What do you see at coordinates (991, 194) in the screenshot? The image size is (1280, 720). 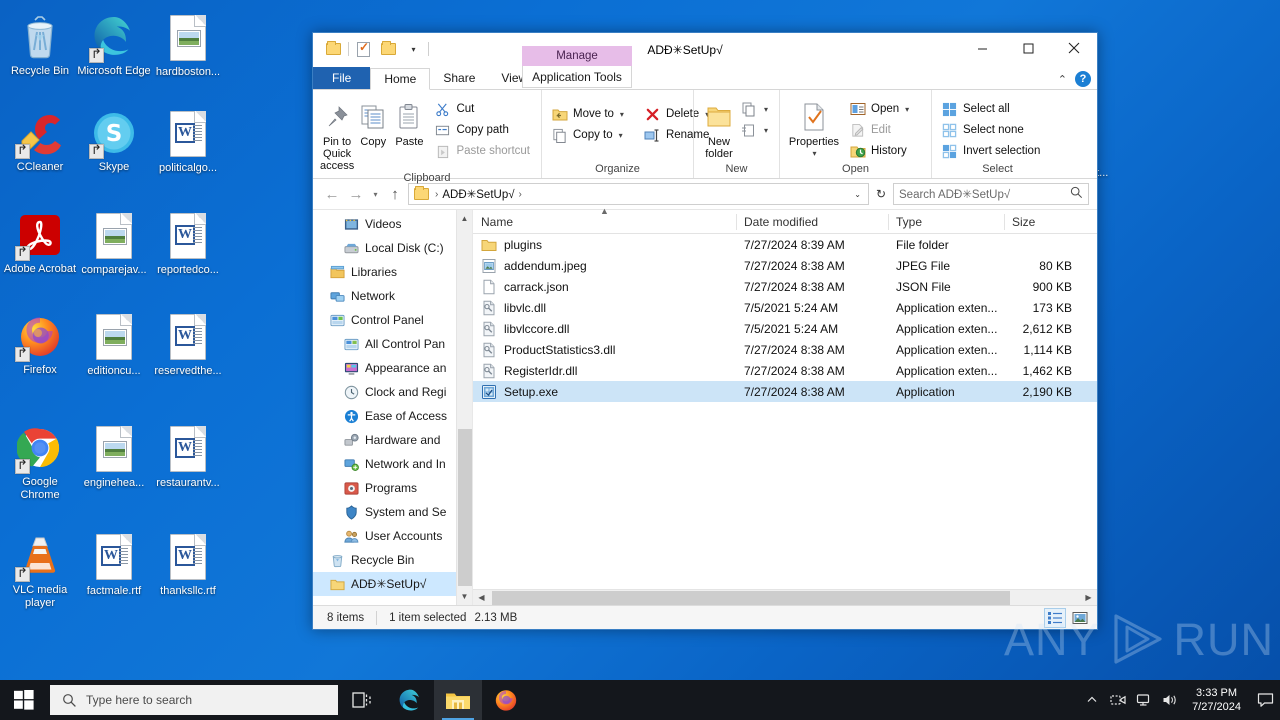 I see `search-input: Search ADÐ✳SetUp√` at bounding box center [991, 194].